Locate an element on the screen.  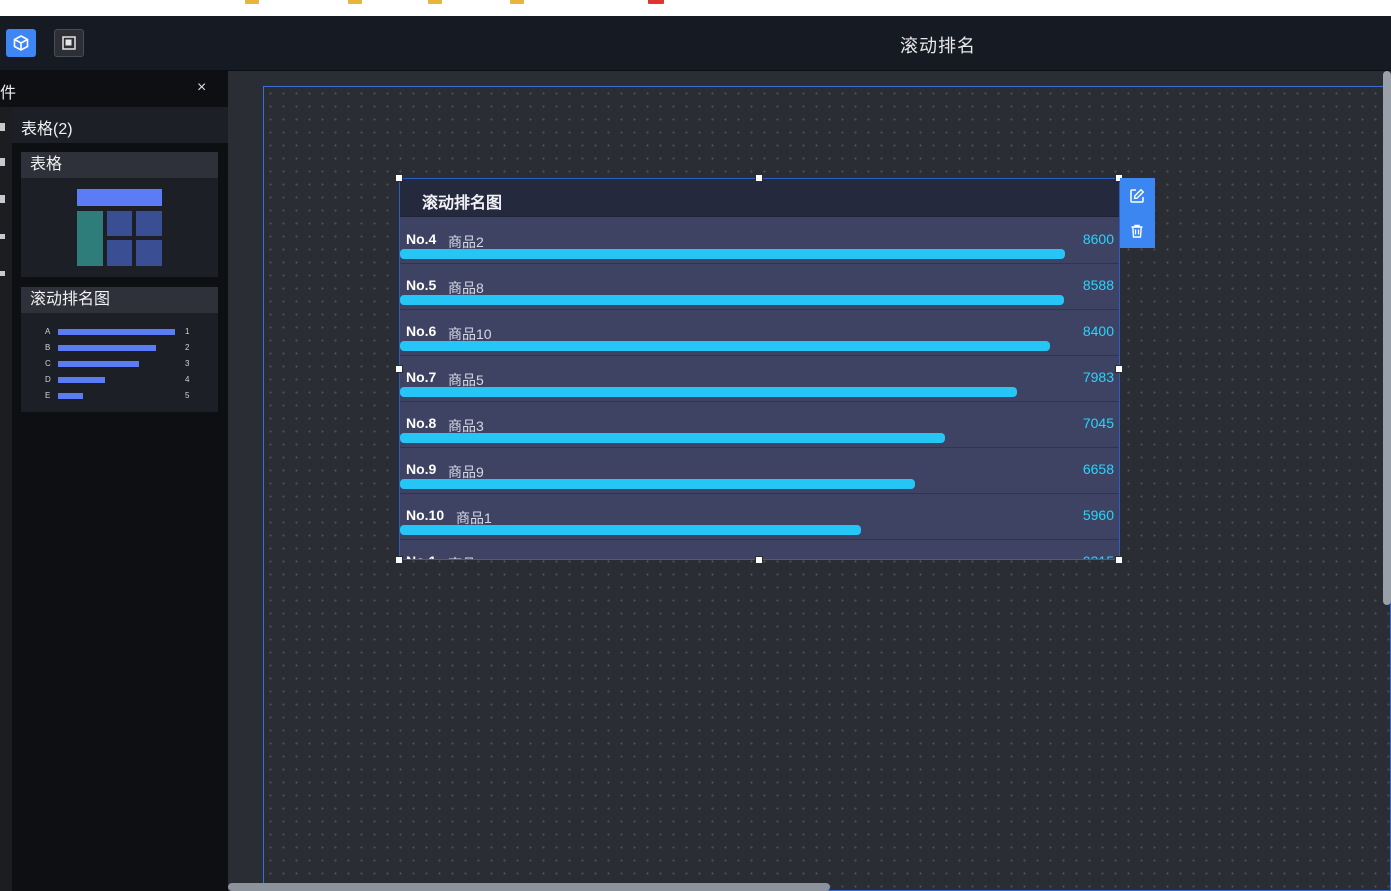
preview-rank: 3 is located at coordinates (187, 363).